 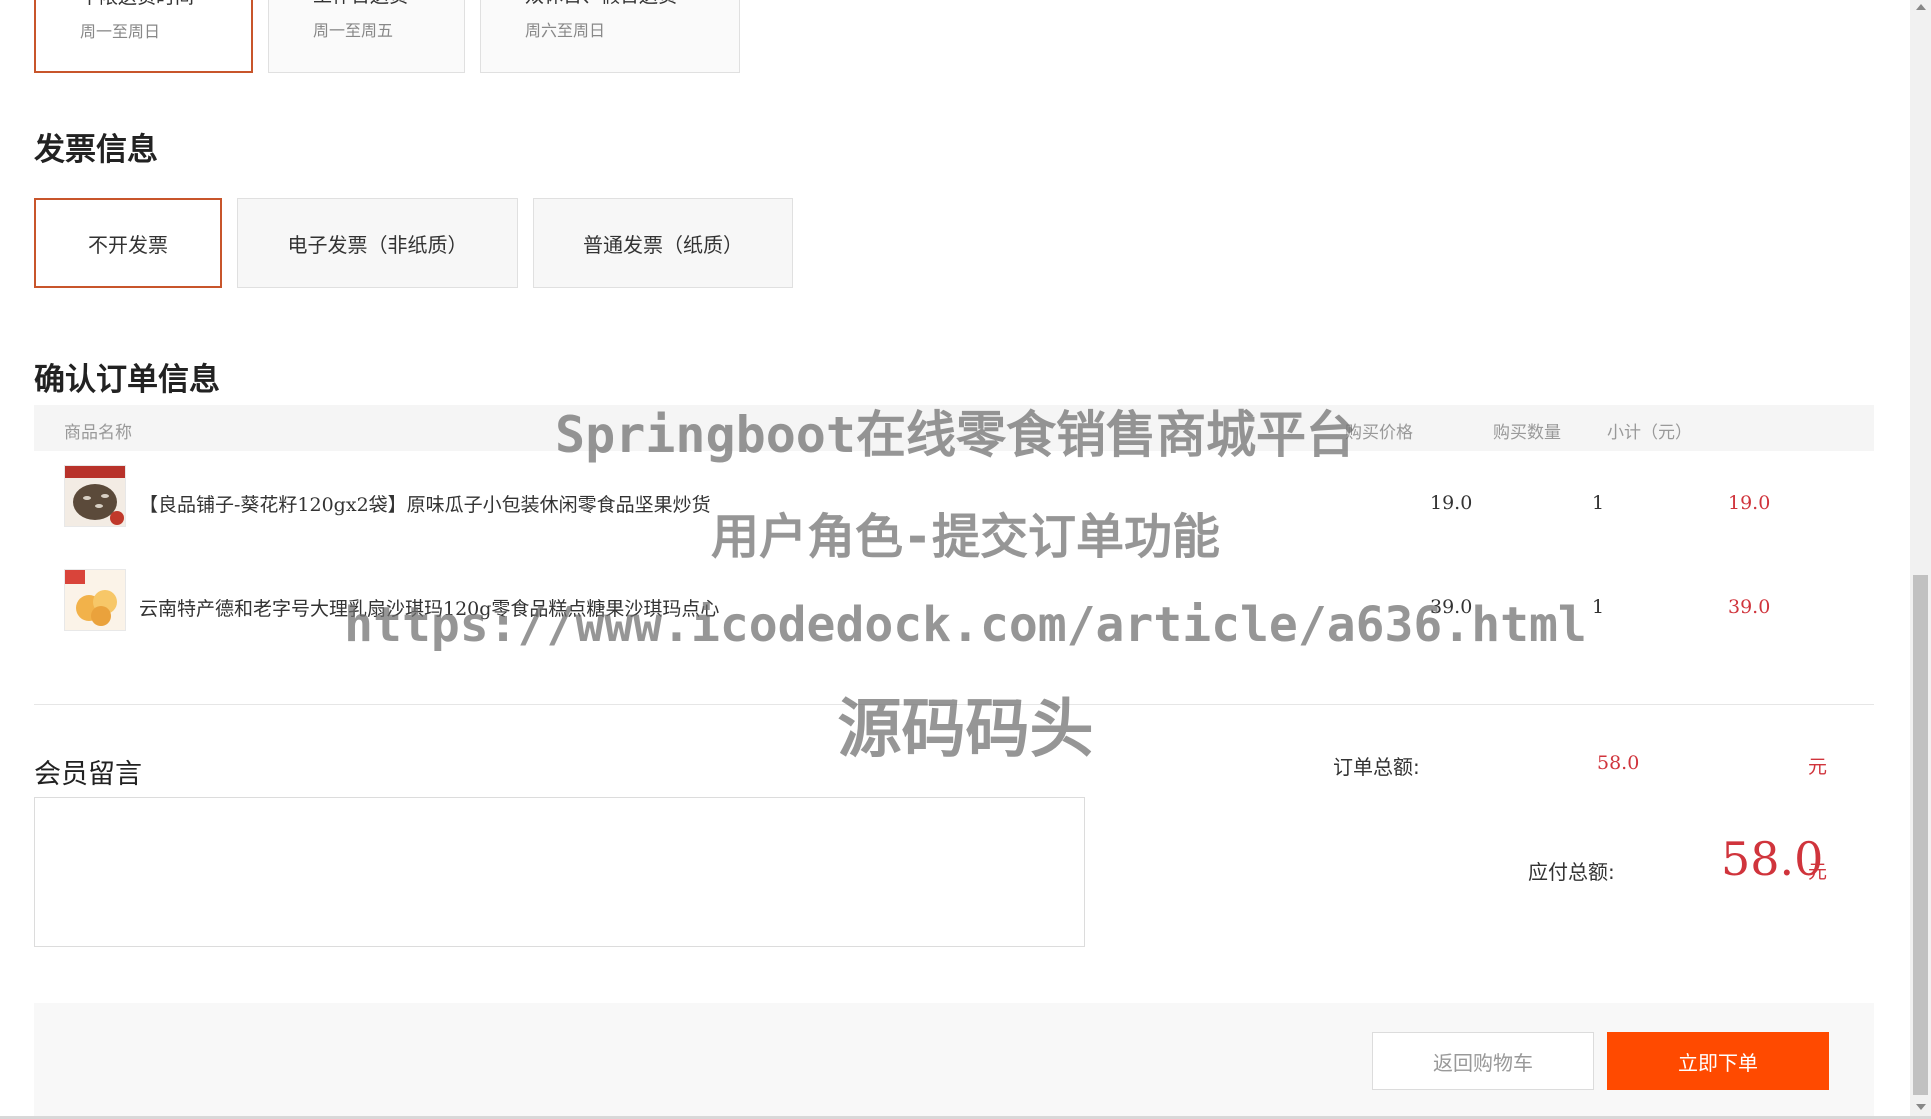 I want to click on invoice-section-title: 发票信息, so click(x=96, y=150).